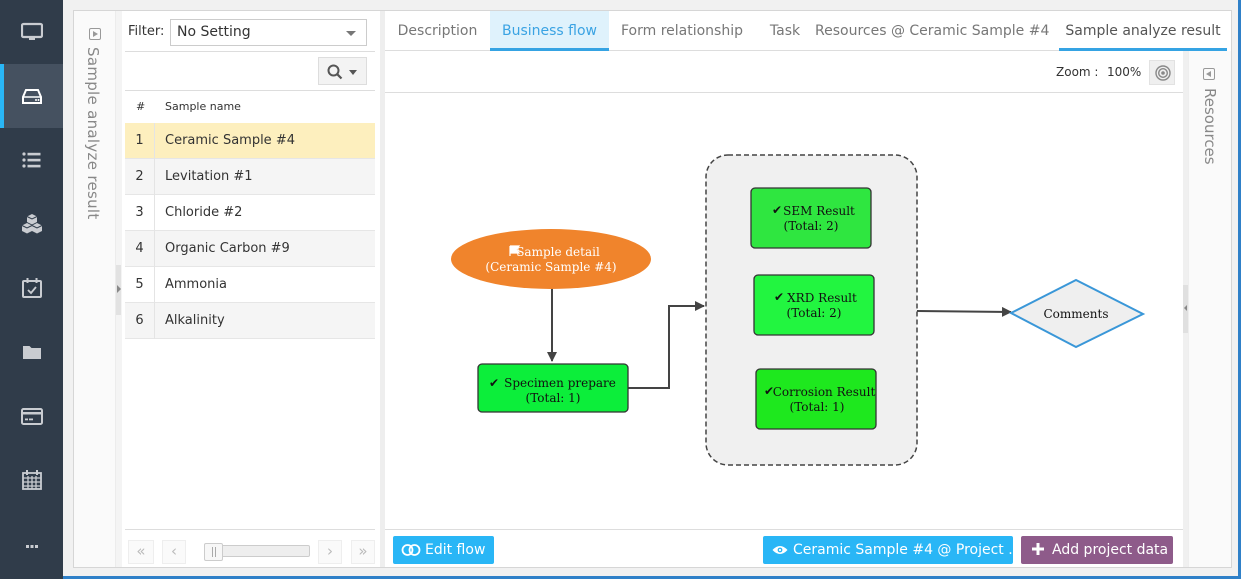 This screenshot has height=579, width=1241. I want to click on tab-description: Description, so click(437, 31).